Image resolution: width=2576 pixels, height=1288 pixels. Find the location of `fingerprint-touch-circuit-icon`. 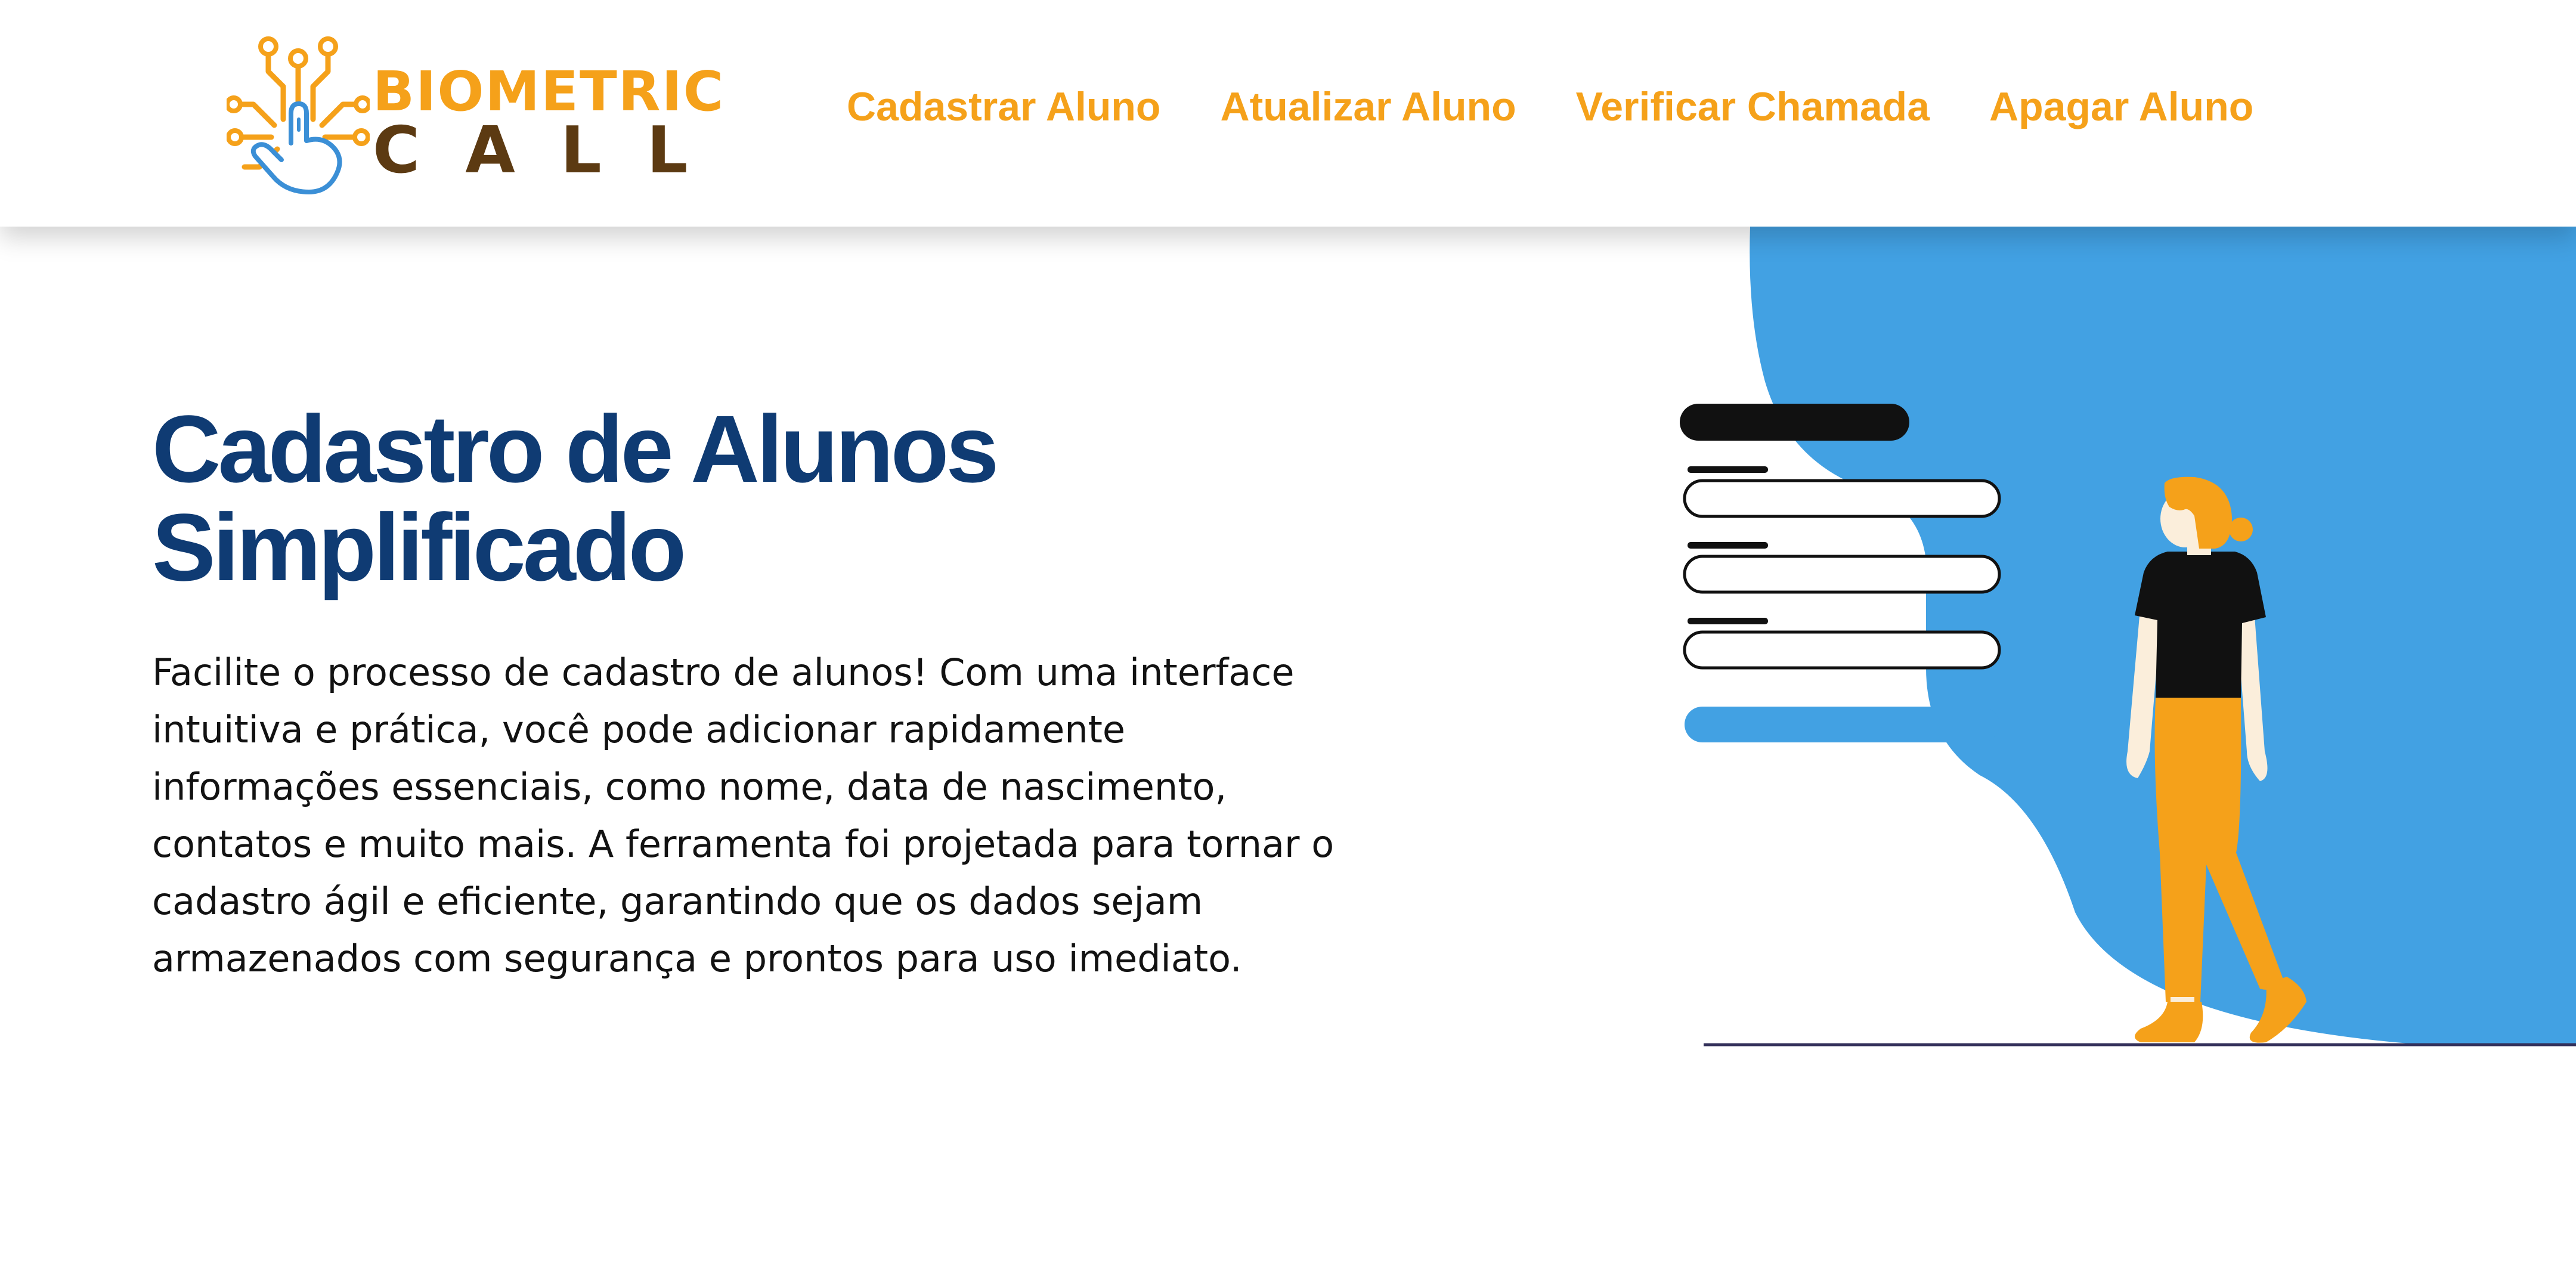

fingerprint-touch-circuit-icon is located at coordinates (299, 115).